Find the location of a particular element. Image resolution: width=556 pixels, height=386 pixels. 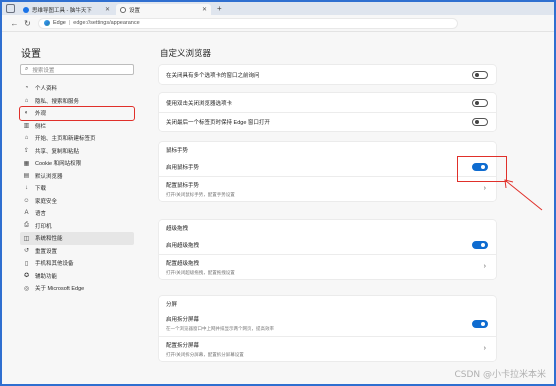

download-icon: ↓ is located at coordinates (26, 188).